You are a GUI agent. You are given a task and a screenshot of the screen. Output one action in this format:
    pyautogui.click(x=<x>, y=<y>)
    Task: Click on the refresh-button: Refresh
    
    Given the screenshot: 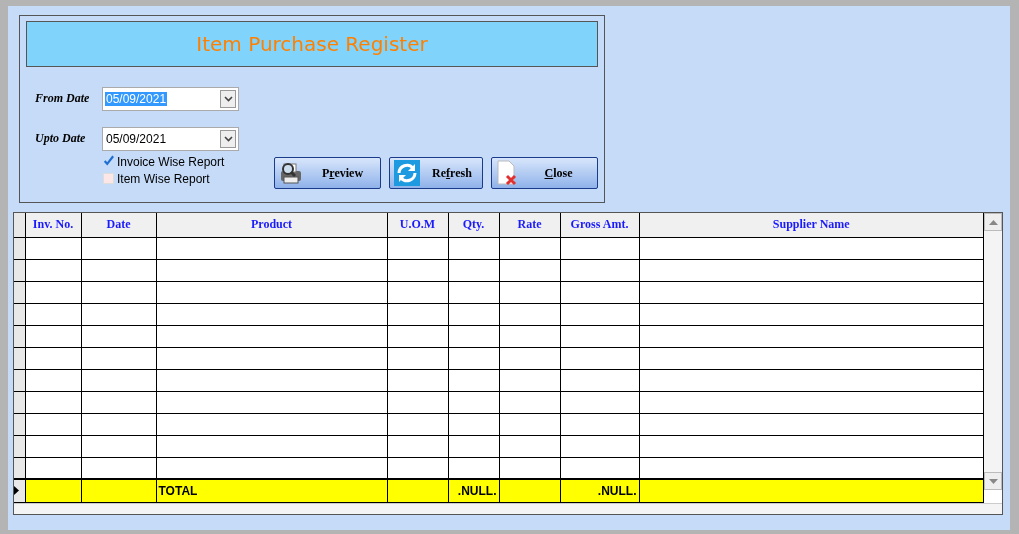 What is the action you would take?
    pyautogui.click(x=436, y=173)
    